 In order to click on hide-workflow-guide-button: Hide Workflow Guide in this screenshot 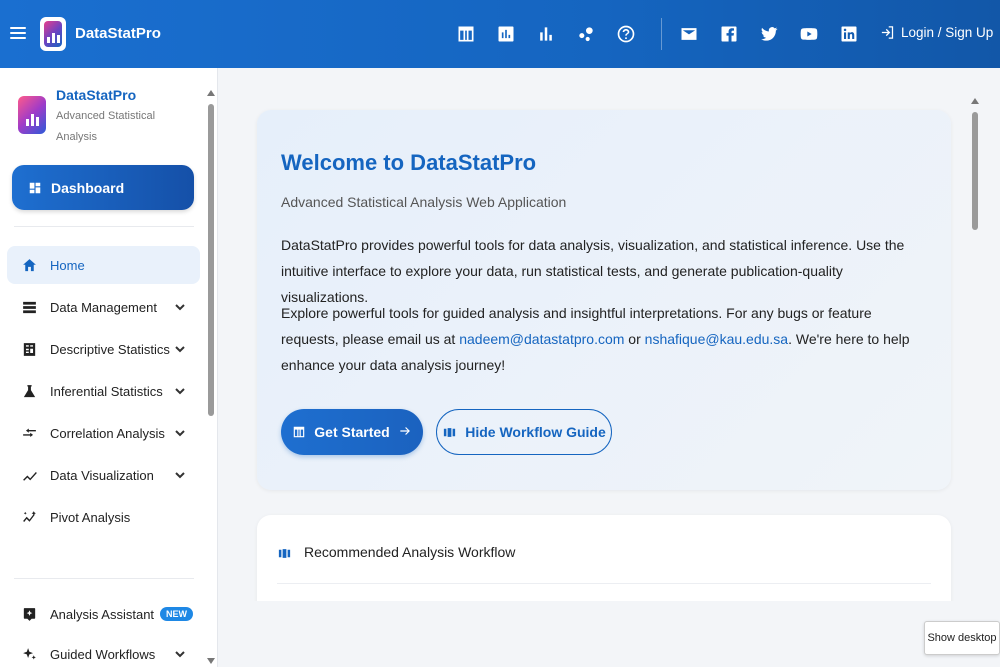, I will do `click(524, 432)`.